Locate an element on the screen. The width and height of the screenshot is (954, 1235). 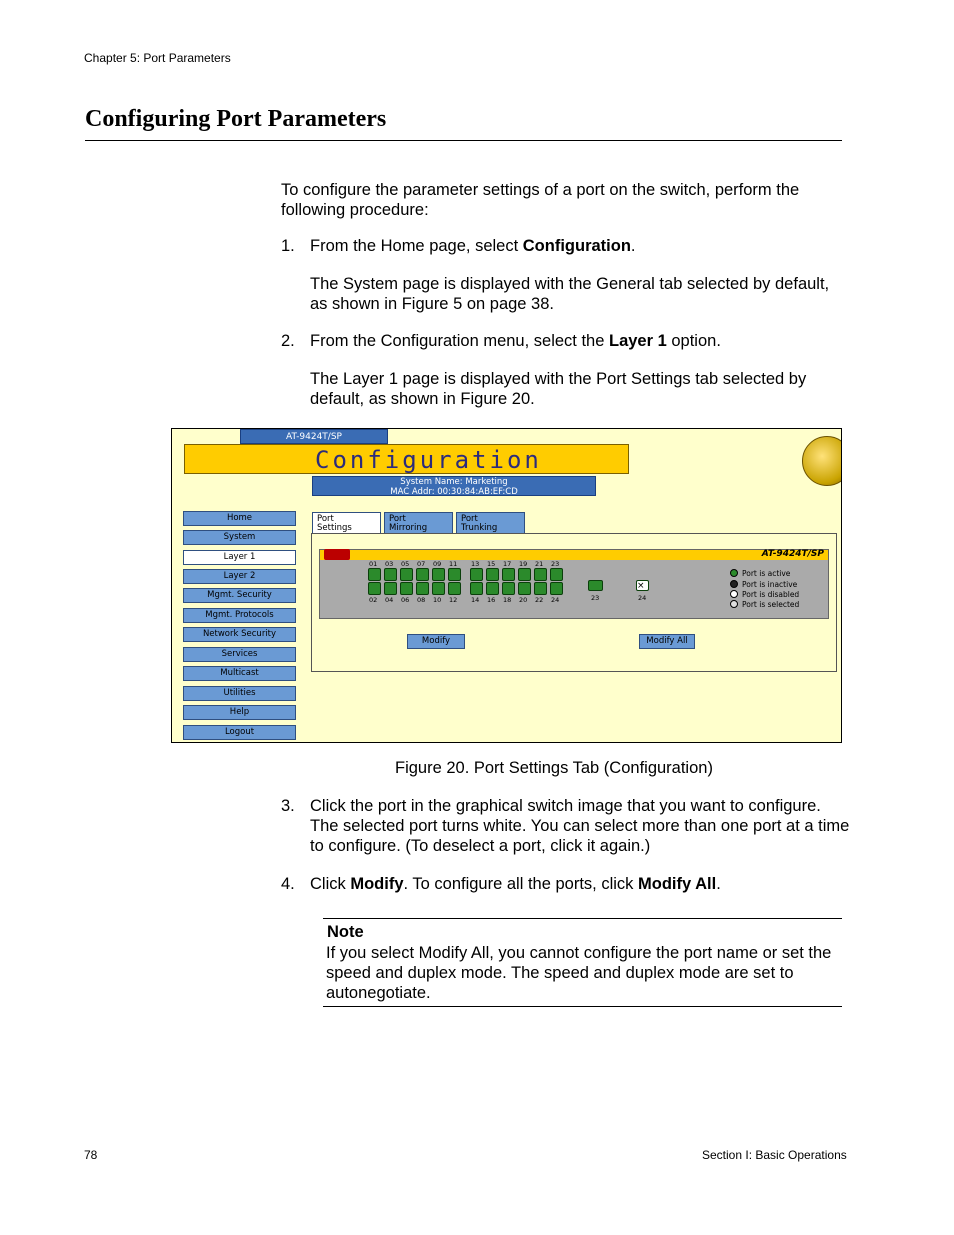
legend-disabled: Port is disabled is located at coordinates (771, 594).